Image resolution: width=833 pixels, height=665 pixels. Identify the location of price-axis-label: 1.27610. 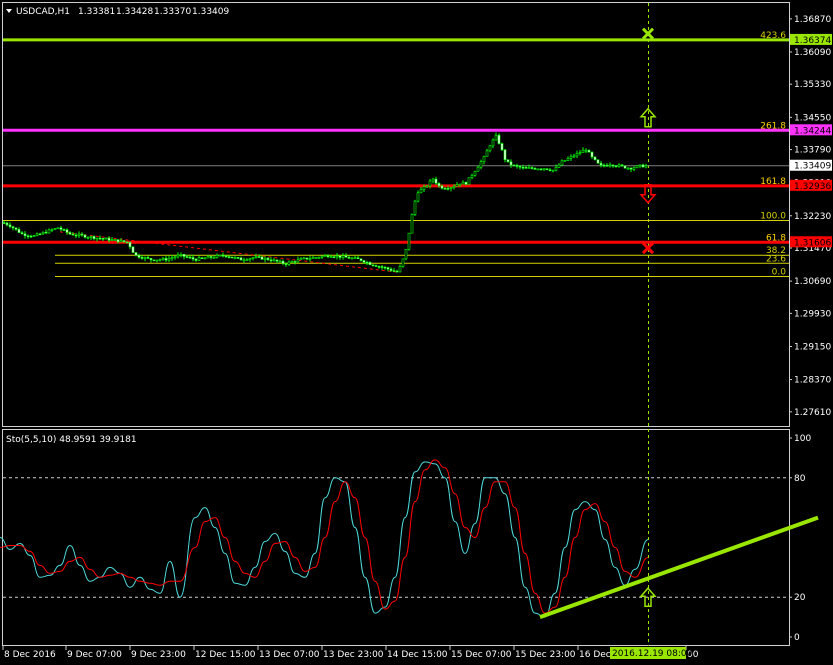
(812, 413).